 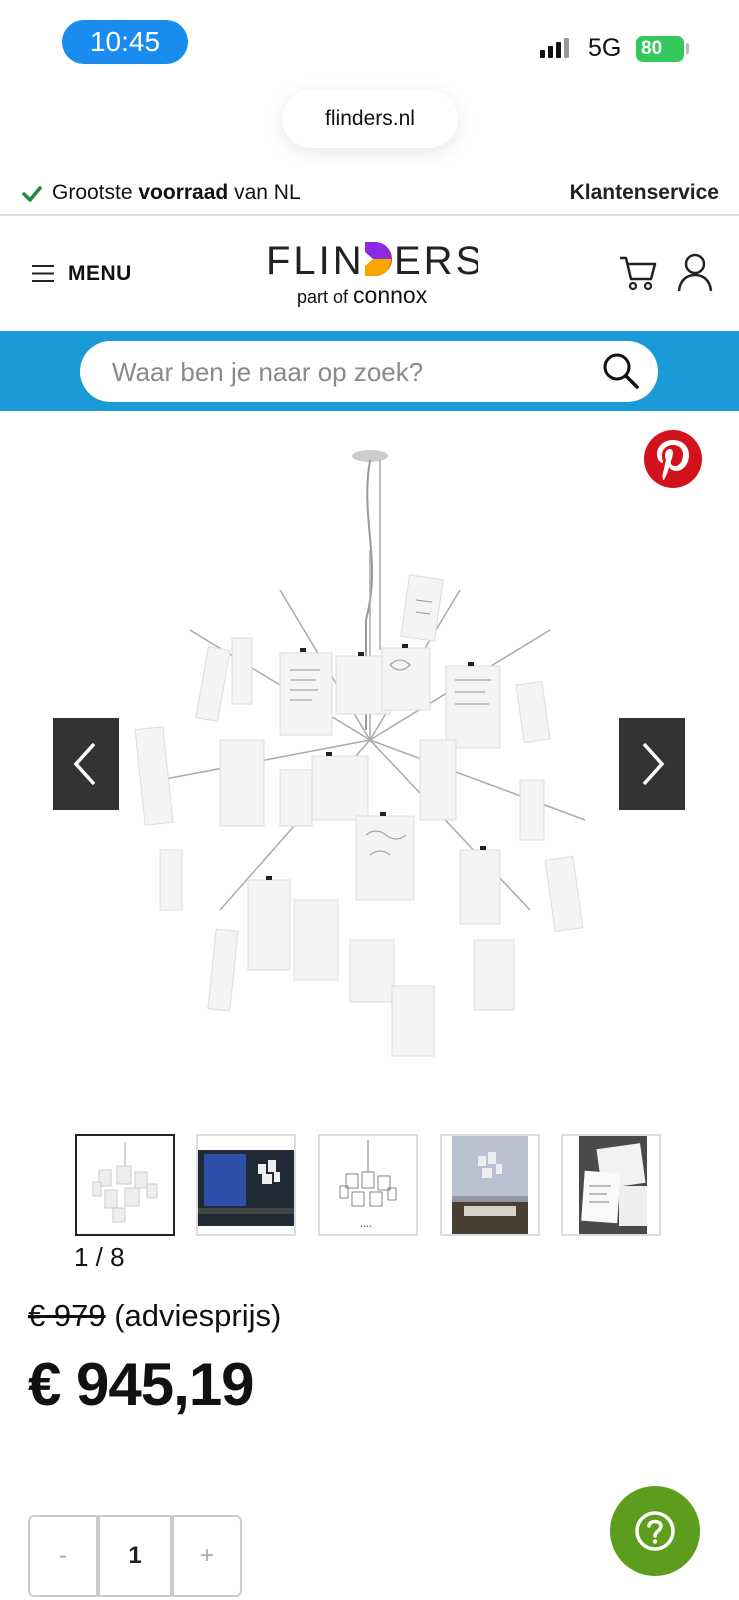 What do you see at coordinates (605, 48) in the screenshot?
I see `network-label: 5G` at bounding box center [605, 48].